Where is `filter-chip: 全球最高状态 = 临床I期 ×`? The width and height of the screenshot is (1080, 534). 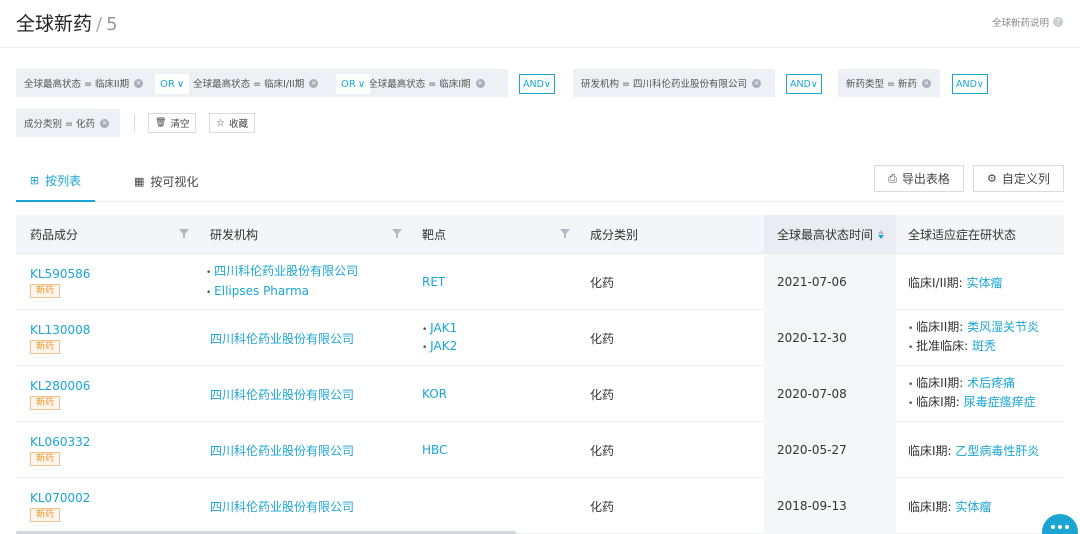
filter-chip: 全球最高状态 = 临床I期 × is located at coordinates (426, 83).